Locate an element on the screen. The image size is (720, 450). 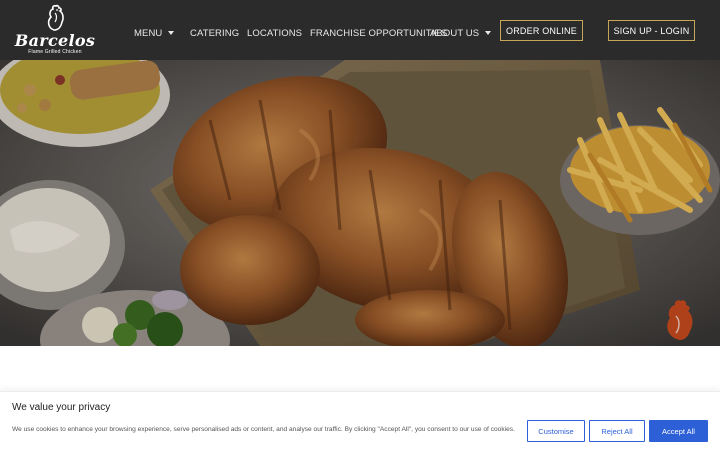
nav-item-menu: MENU is located at coordinates (154, 33).